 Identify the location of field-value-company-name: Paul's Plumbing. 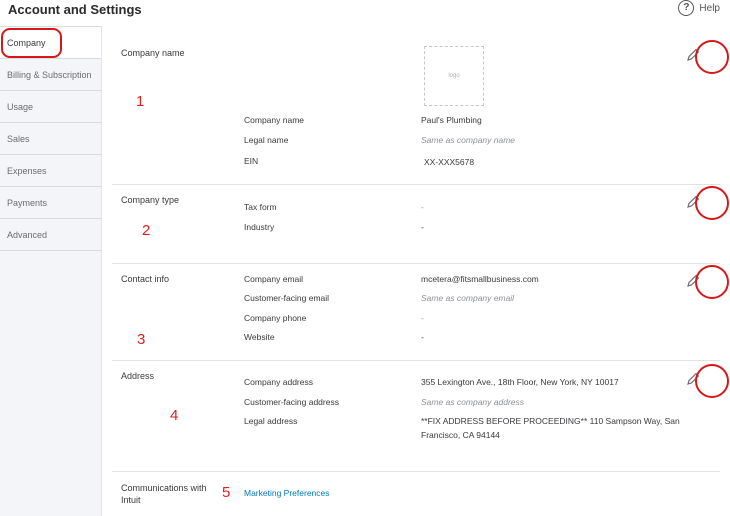
(451, 120).